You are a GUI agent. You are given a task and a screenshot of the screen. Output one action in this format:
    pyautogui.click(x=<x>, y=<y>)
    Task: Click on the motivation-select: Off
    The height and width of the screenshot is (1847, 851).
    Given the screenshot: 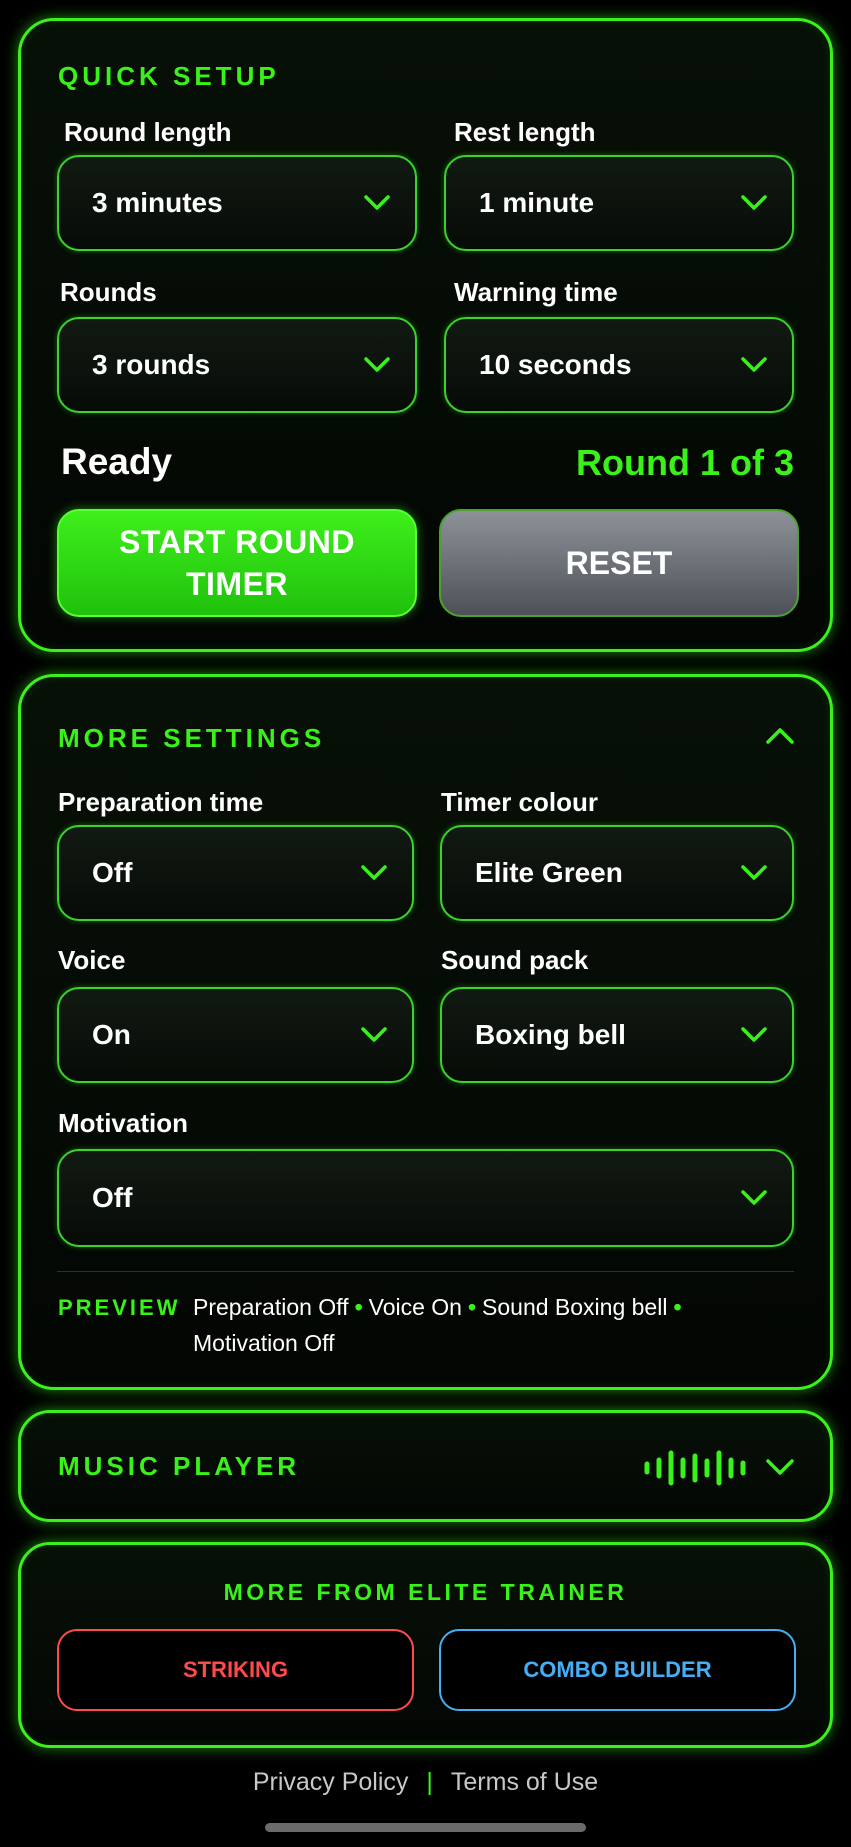 What is the action you would take?
    pyautogui.click(x=425, y=1198)
    